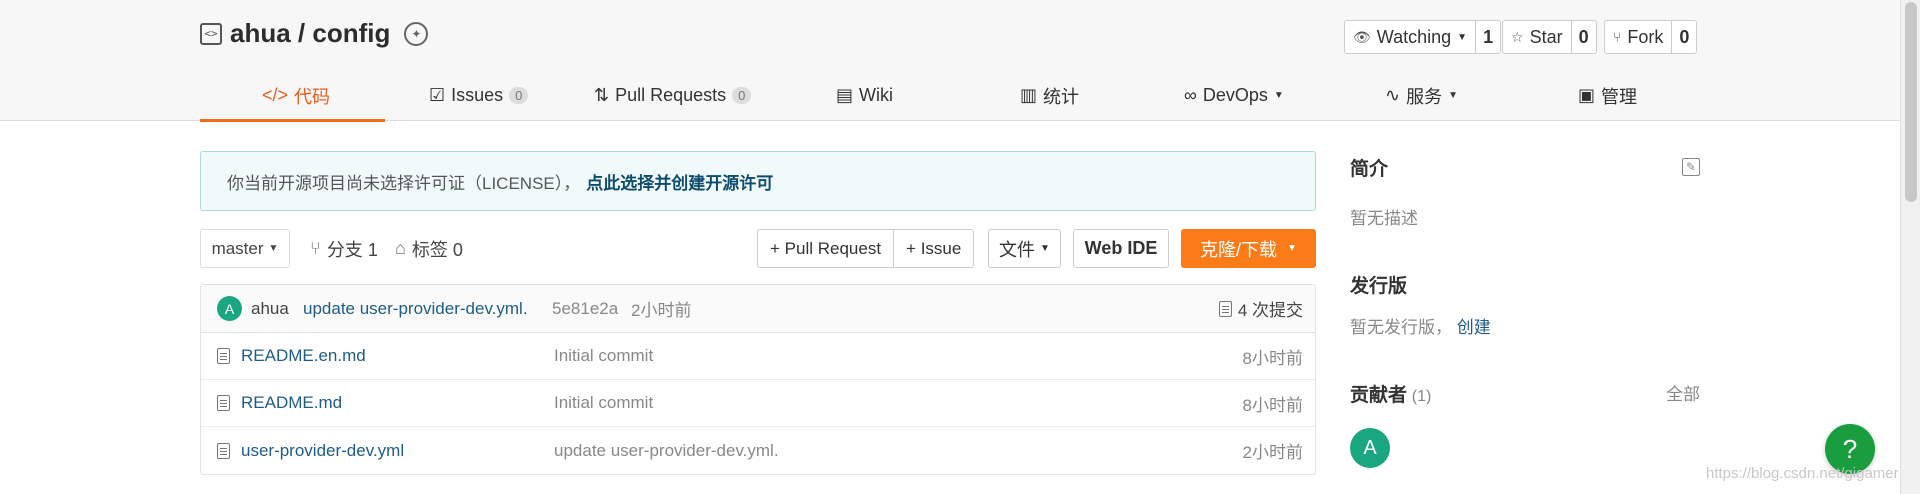 The width and height of the screenshot is (1920, 494). Describe the element at coordinates (1645, 36) in the screenshot. I see `fork-label: Fork` at that location.